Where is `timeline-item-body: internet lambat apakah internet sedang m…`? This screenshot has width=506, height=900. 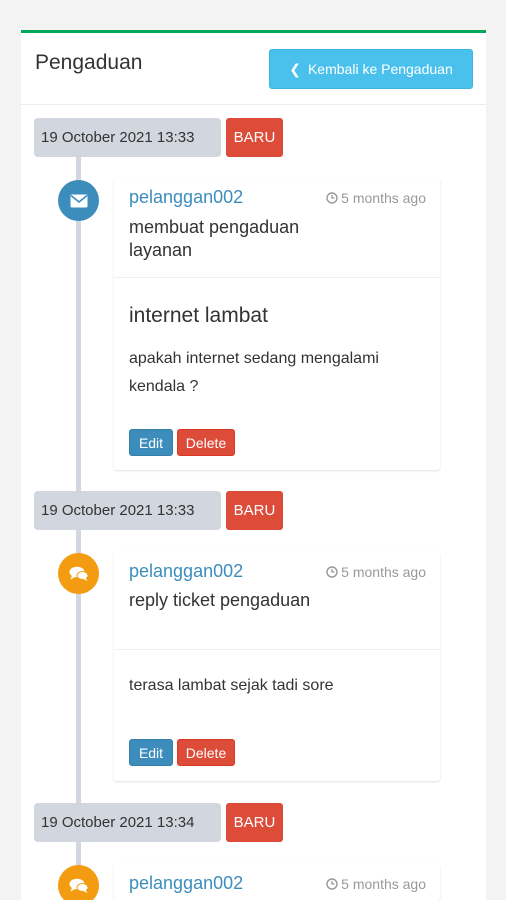
timeline-item-body: internet lambat apakah internet sedang m… is located at coordinates (277, 374).